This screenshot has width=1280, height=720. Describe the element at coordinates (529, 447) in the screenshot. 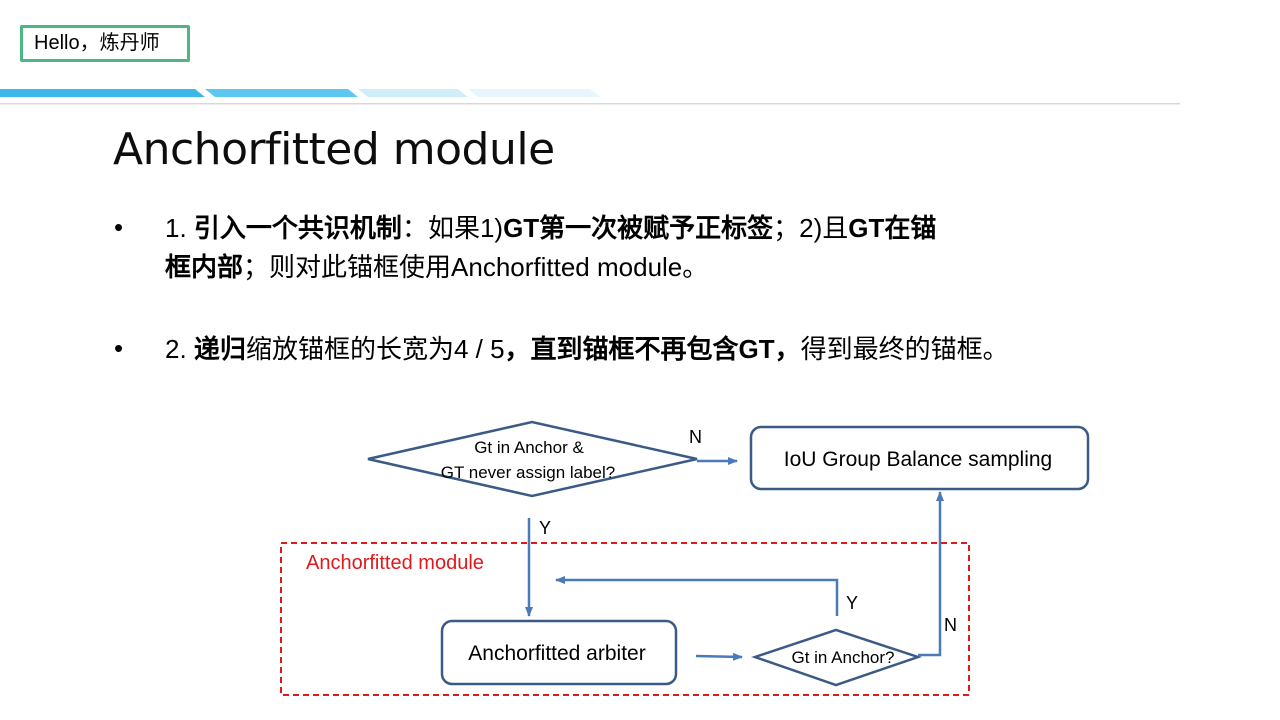

I see `decision-1-line-1: Gt in Anchor &` at that location.